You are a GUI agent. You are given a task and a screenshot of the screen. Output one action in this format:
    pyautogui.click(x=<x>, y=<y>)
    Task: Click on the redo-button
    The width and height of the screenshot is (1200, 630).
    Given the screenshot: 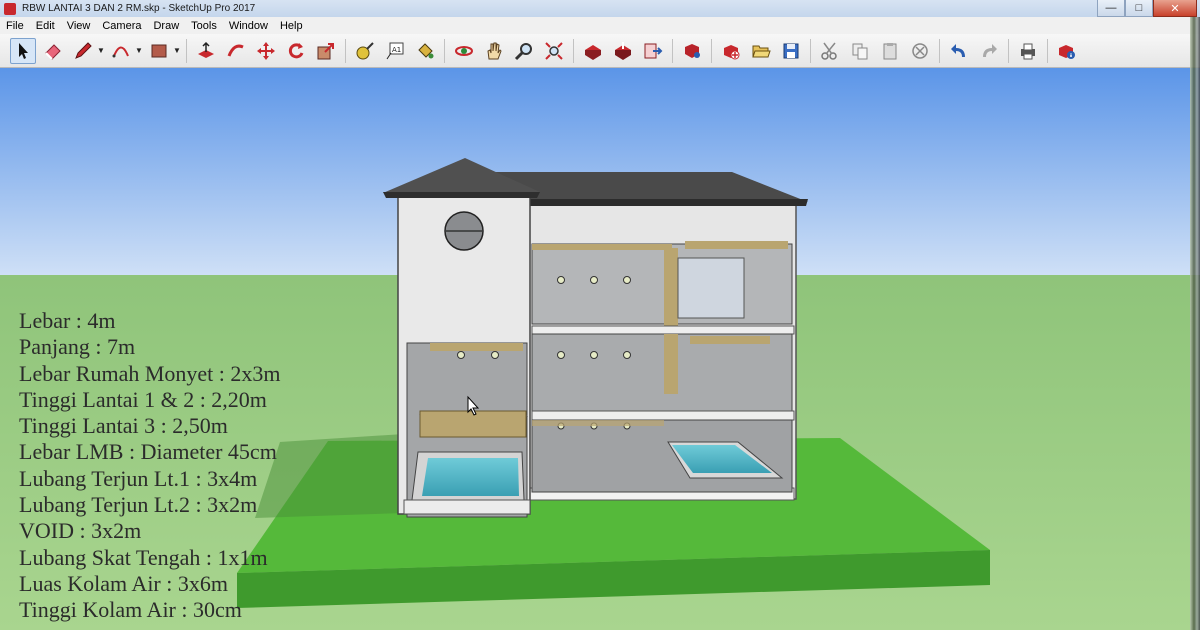 What is the action you would take?
    pyautogui.click(x=989, y=51)
    